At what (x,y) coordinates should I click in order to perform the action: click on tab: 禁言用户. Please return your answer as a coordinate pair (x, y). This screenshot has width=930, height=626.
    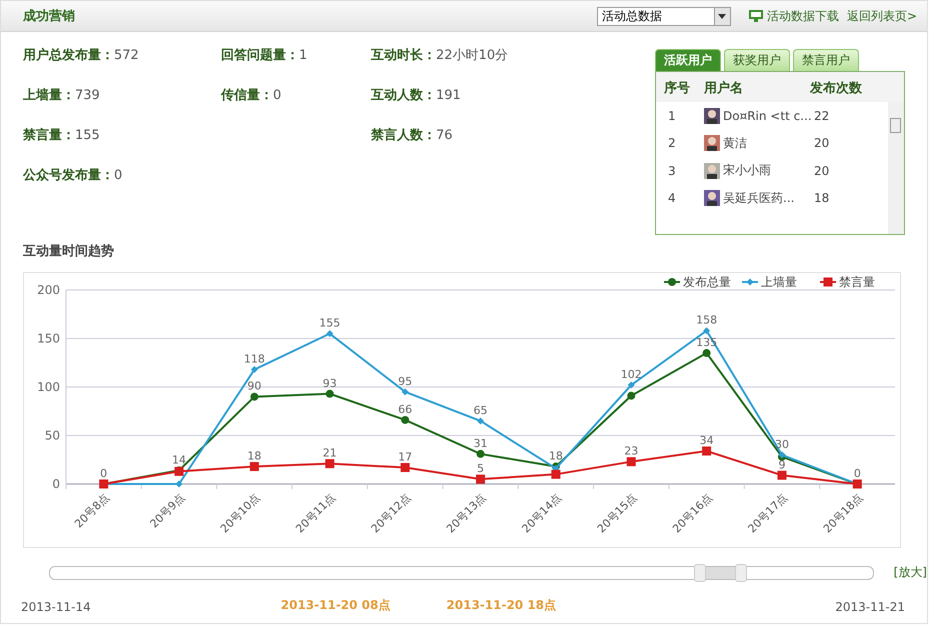
    Looking at the image, I should click on (826, 60).